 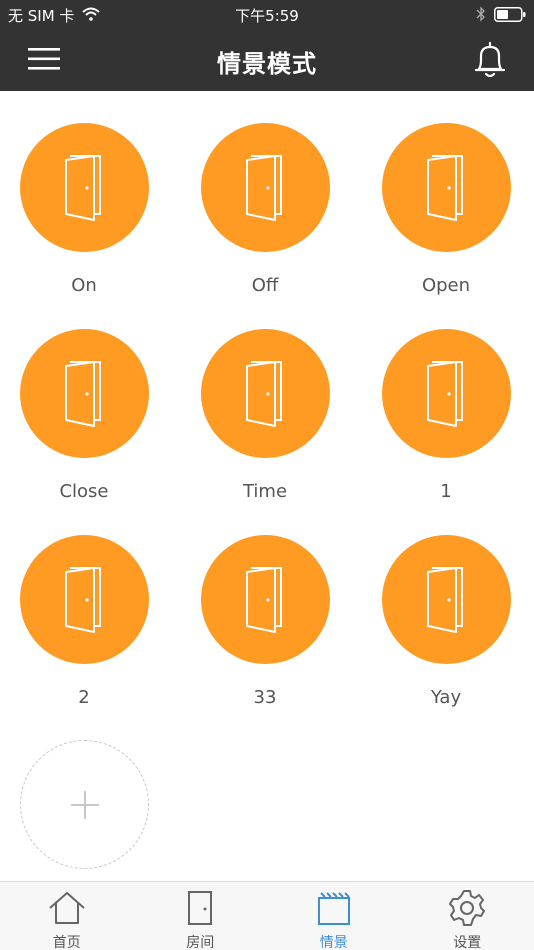 I want to click on scene-label: Close, so click(x=84, y=491).